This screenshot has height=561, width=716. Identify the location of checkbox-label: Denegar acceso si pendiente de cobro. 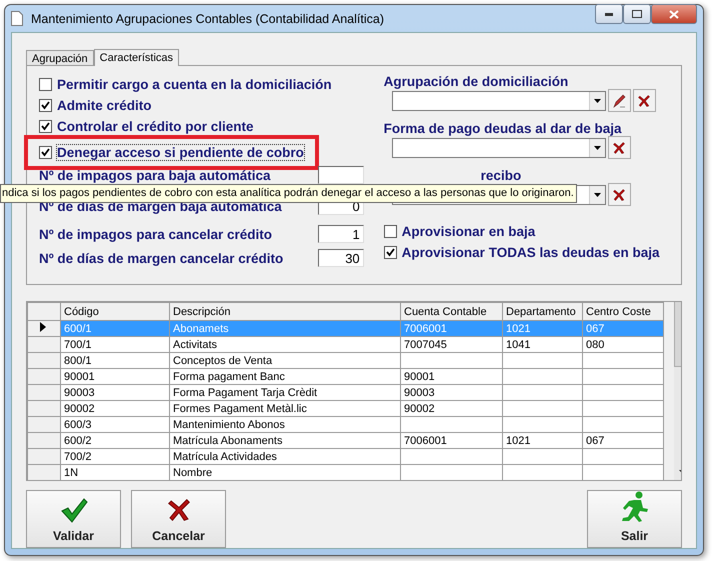
(180, 152).